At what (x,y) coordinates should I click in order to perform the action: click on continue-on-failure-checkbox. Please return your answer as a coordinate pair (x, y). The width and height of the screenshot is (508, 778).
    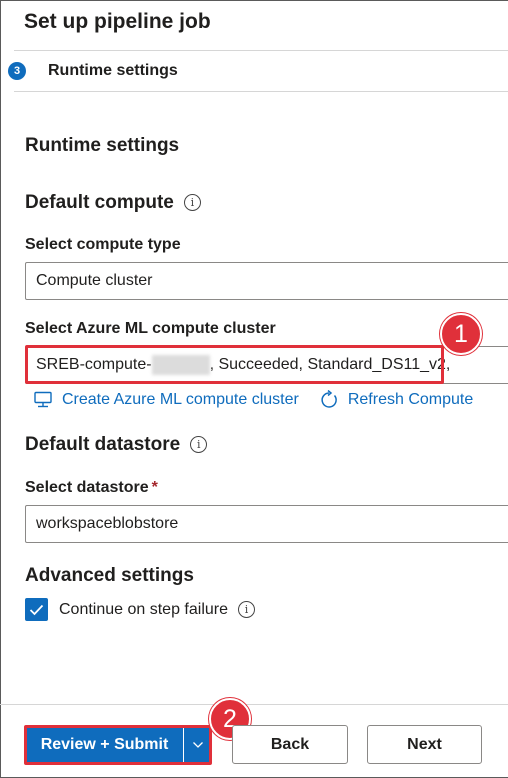
    Looking at the image, I should click on (36, 609).